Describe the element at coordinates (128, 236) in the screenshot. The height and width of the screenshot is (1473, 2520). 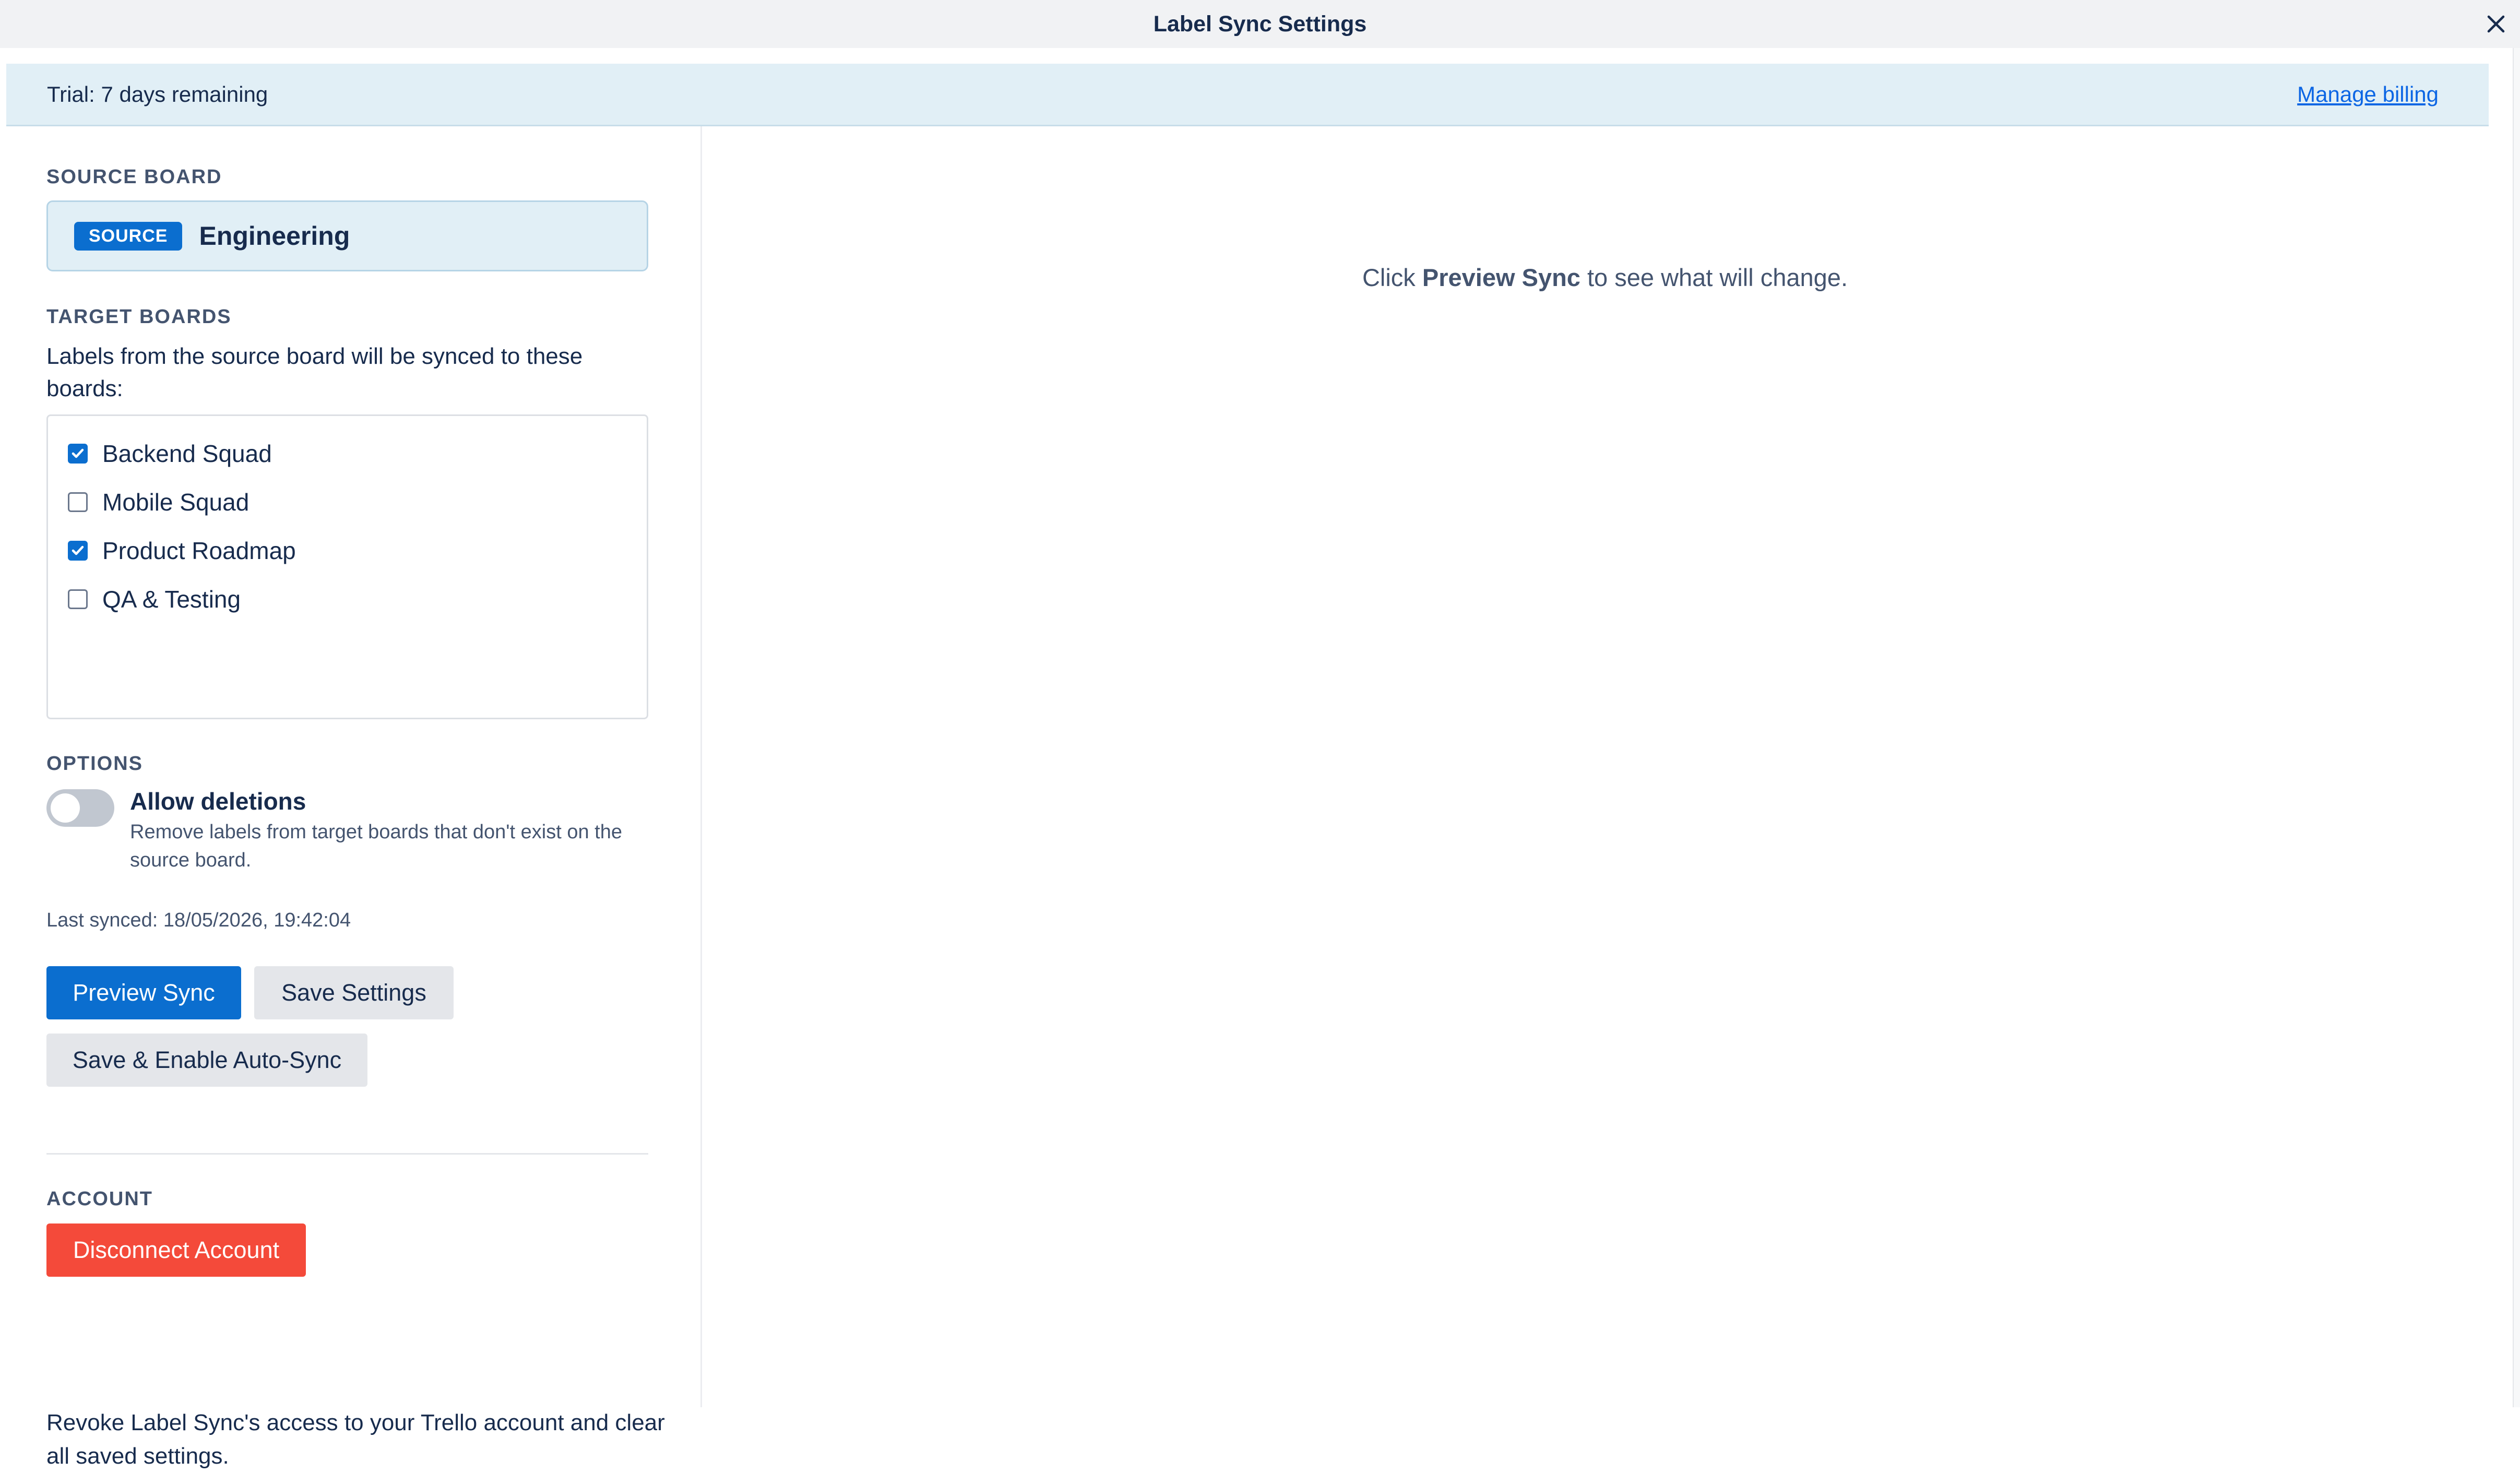
I see `source-badge: SOURCE` at that location.